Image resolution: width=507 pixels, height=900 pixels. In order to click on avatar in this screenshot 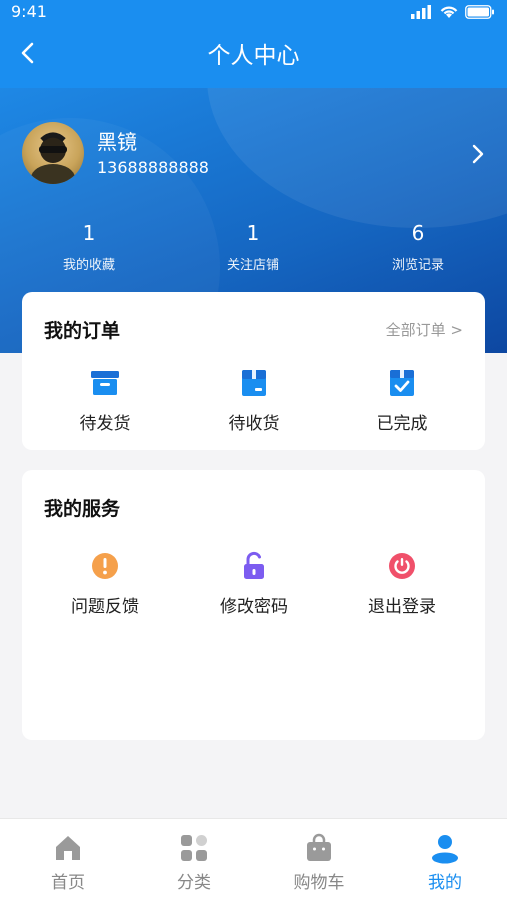, I will do `click(53, 153)`.